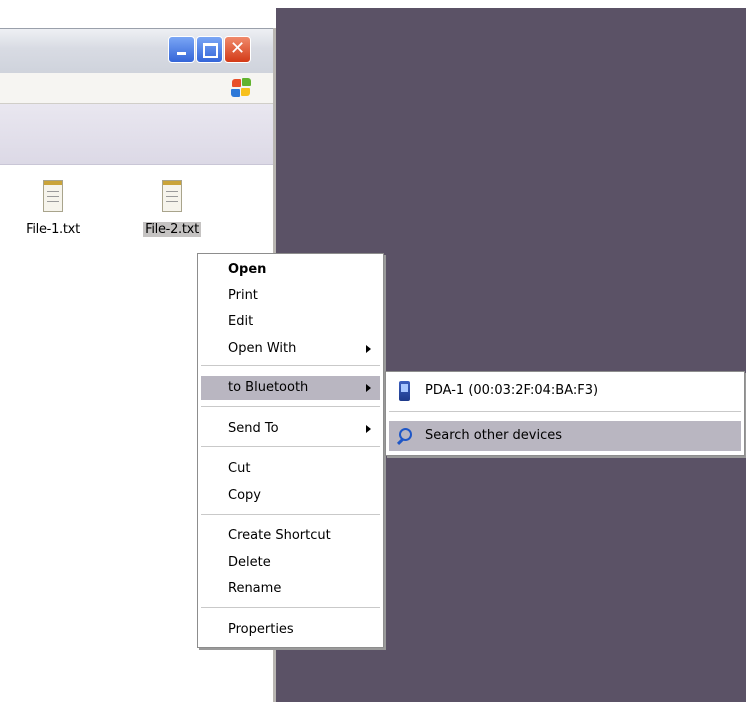 This screenshot has width=746, height=702. What do you see at coordinates (241, 88) in the screenshot?
I see `windows-logo-icon` at bounding box center [241, 88].